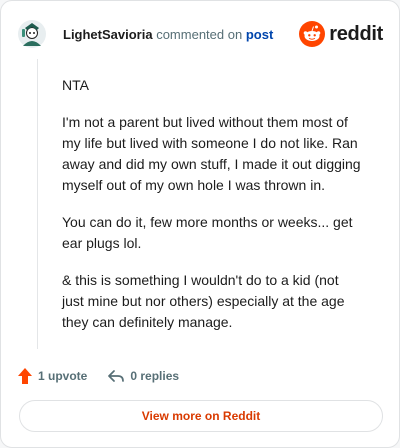 The width and height of the screenshot is (400, 448). What do you see at coordinates (312, 34) in the screenshot?
I see `reddit-snoo-icon` at bounding box center [312, 34].